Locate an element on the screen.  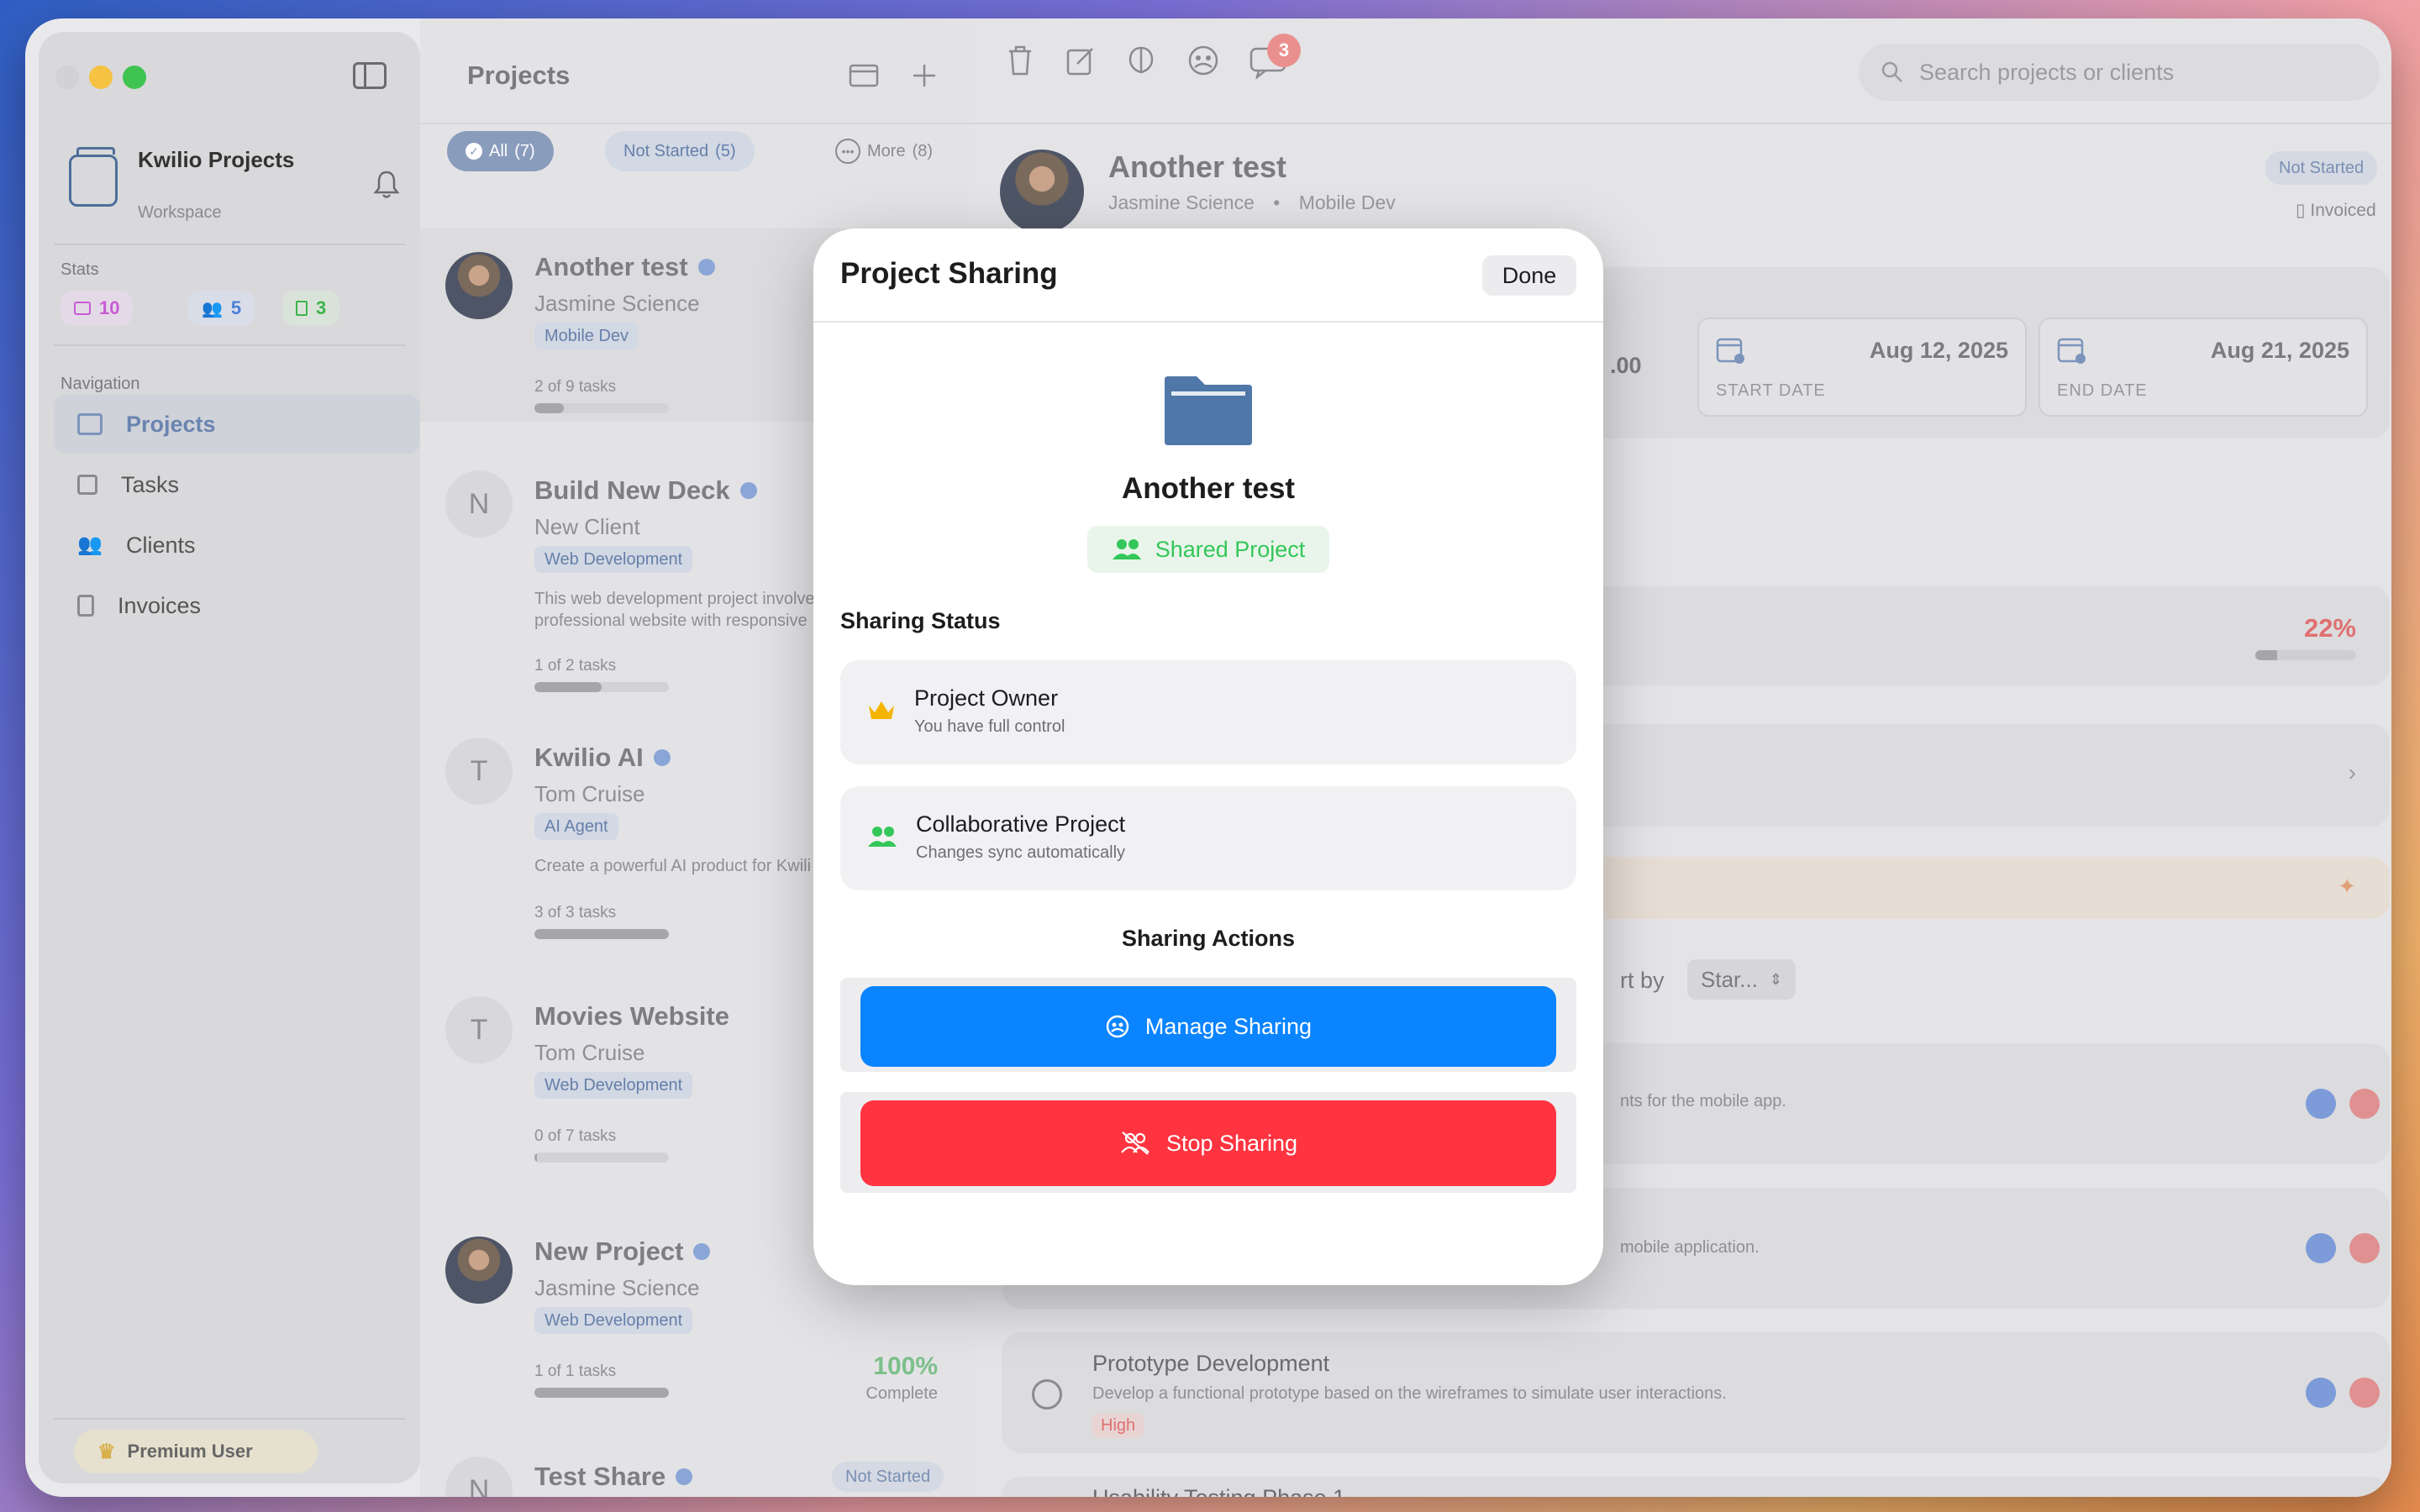
sidebar-item-tasks: Tasks is located at coordinates (237, 484).